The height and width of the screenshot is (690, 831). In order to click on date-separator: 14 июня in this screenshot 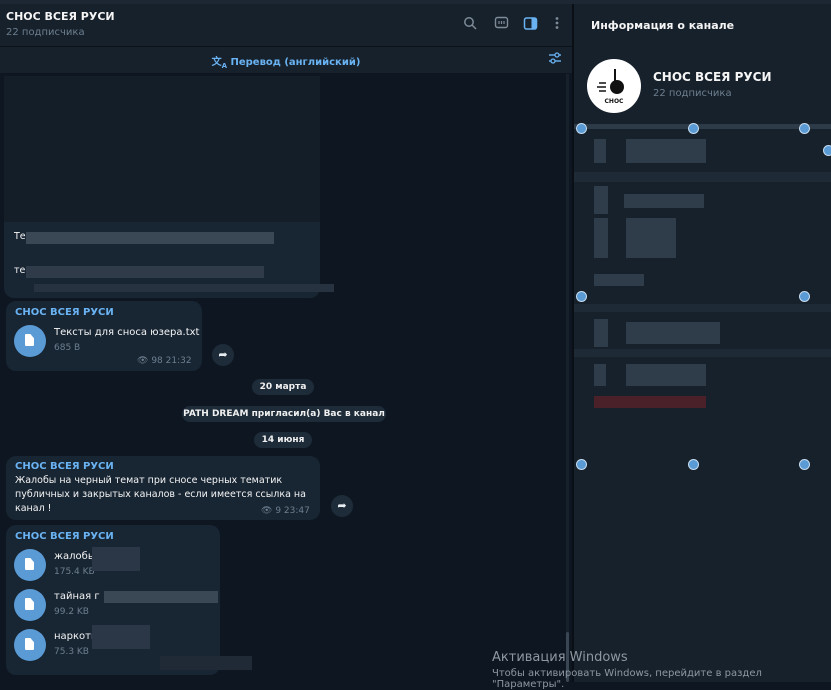, I will do `click(283, 440)`.